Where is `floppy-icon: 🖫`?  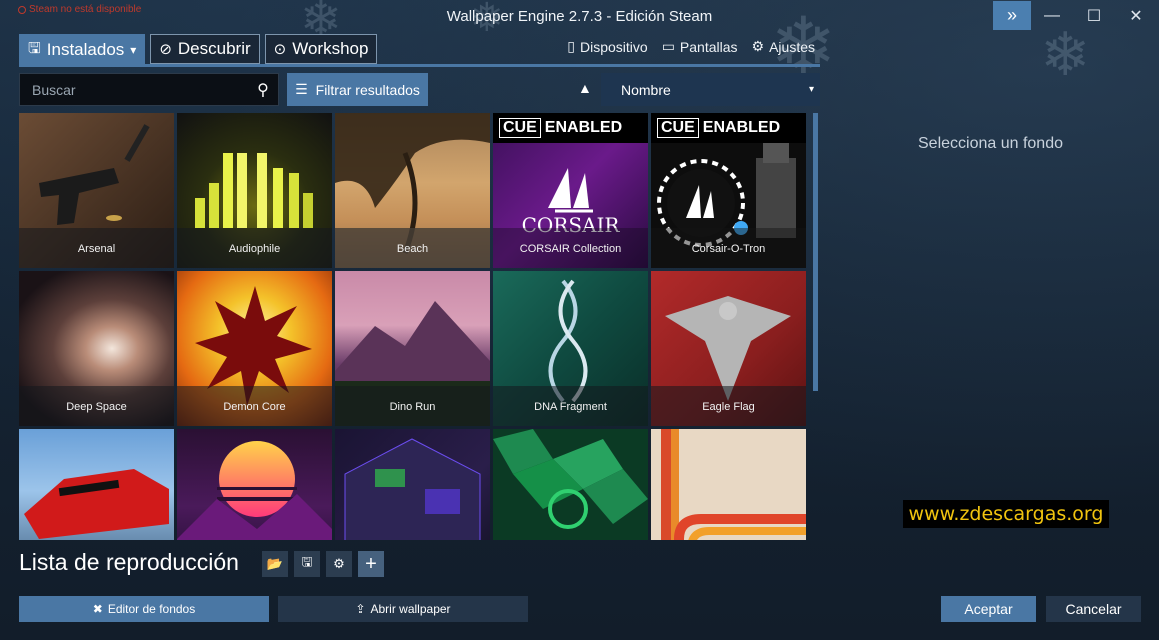 floppy-icon: 🖫 is located at coordinates (34, 48).